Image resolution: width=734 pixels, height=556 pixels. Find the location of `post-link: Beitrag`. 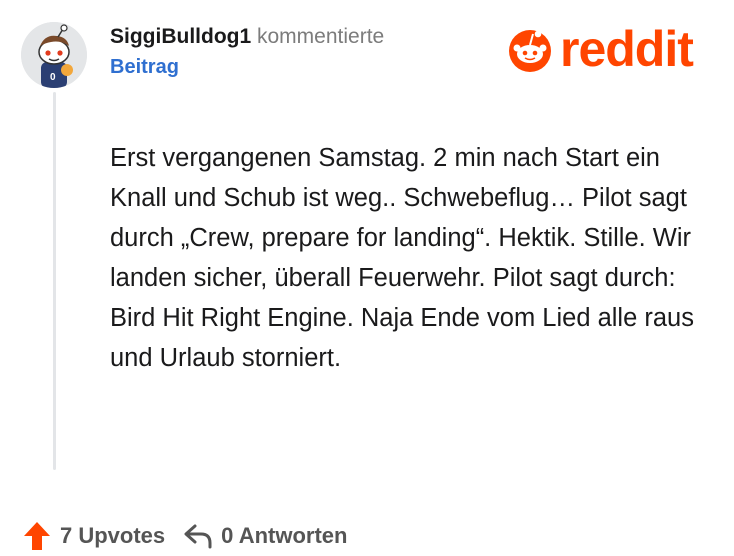

post-link: Beitrag is located at coordinates (300, 67).